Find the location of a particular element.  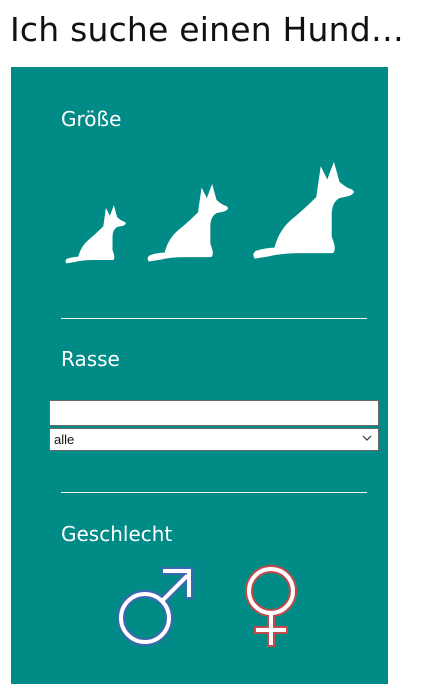

small-dog-option is located at coordinates (98, 233).